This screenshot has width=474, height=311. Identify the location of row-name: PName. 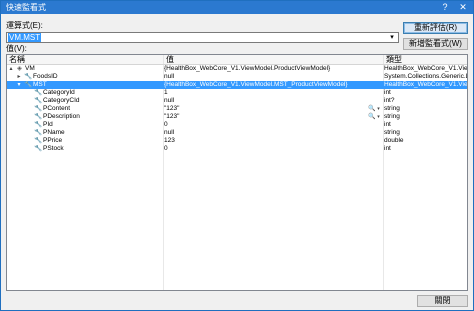
(54, 132).